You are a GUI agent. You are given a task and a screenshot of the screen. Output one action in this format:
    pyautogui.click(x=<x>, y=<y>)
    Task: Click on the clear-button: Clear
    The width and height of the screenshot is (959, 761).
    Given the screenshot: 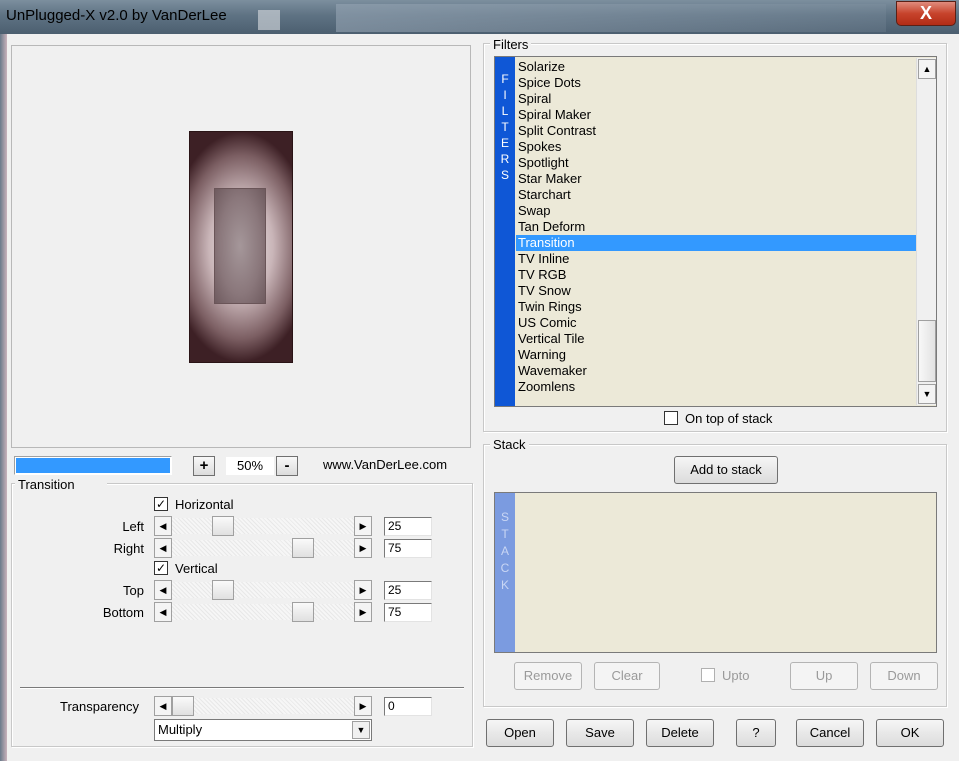 What is the action you would take?
    pyautogui.click(x=627, y=676)
    